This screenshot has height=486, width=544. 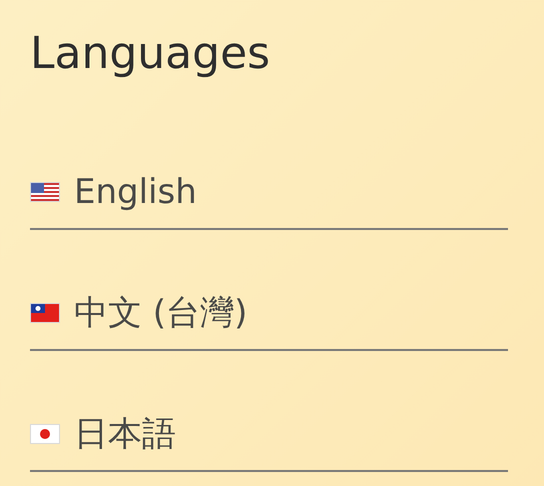 What do you see at coordinates (151, 54) in the screenshot?
I see `page-title: Languages` at bounding box center [151, 54].